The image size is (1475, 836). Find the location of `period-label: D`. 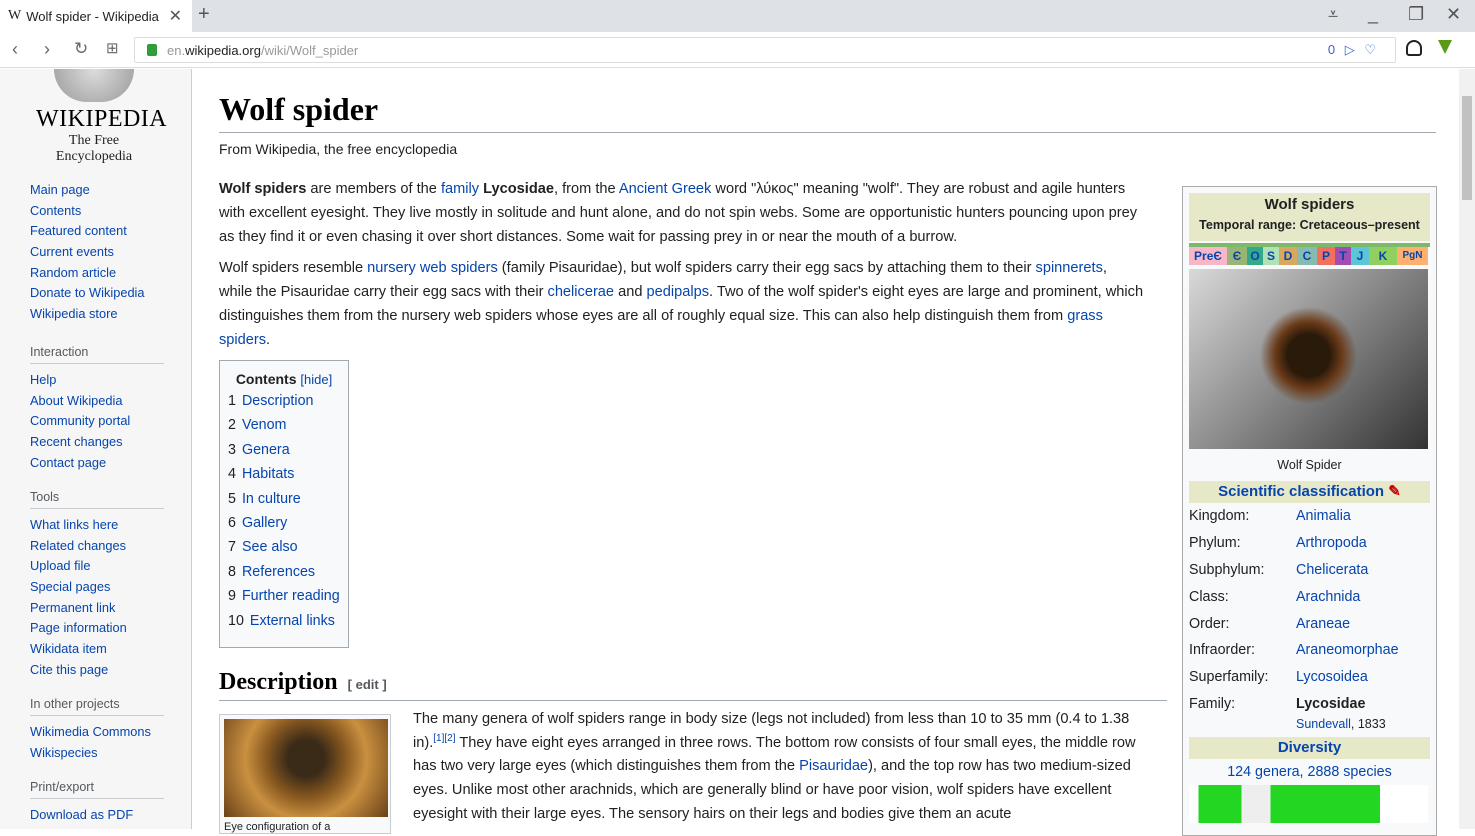

period-label: D is located at coordinates (1288, 256).